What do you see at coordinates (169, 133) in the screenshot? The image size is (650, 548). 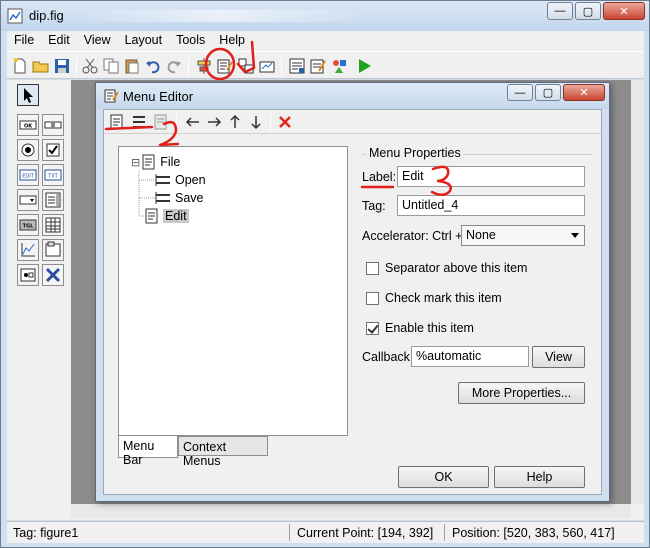 I see `annotation-number-two` at bounding box center [169, 133].